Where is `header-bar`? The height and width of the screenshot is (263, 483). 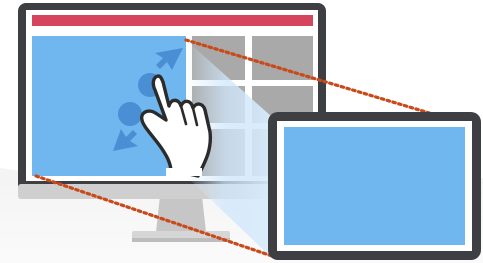 header-bar is located at coordinates (172, 20).